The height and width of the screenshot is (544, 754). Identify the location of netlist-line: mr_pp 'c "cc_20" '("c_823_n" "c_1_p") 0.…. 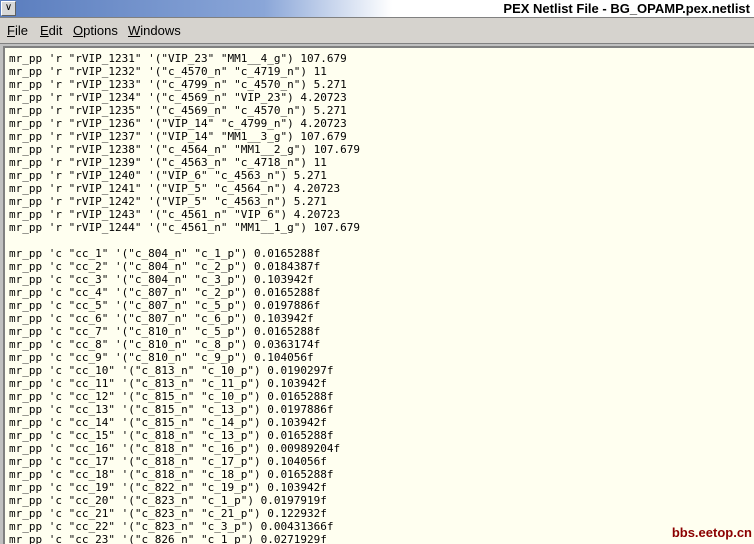
(168, 500).